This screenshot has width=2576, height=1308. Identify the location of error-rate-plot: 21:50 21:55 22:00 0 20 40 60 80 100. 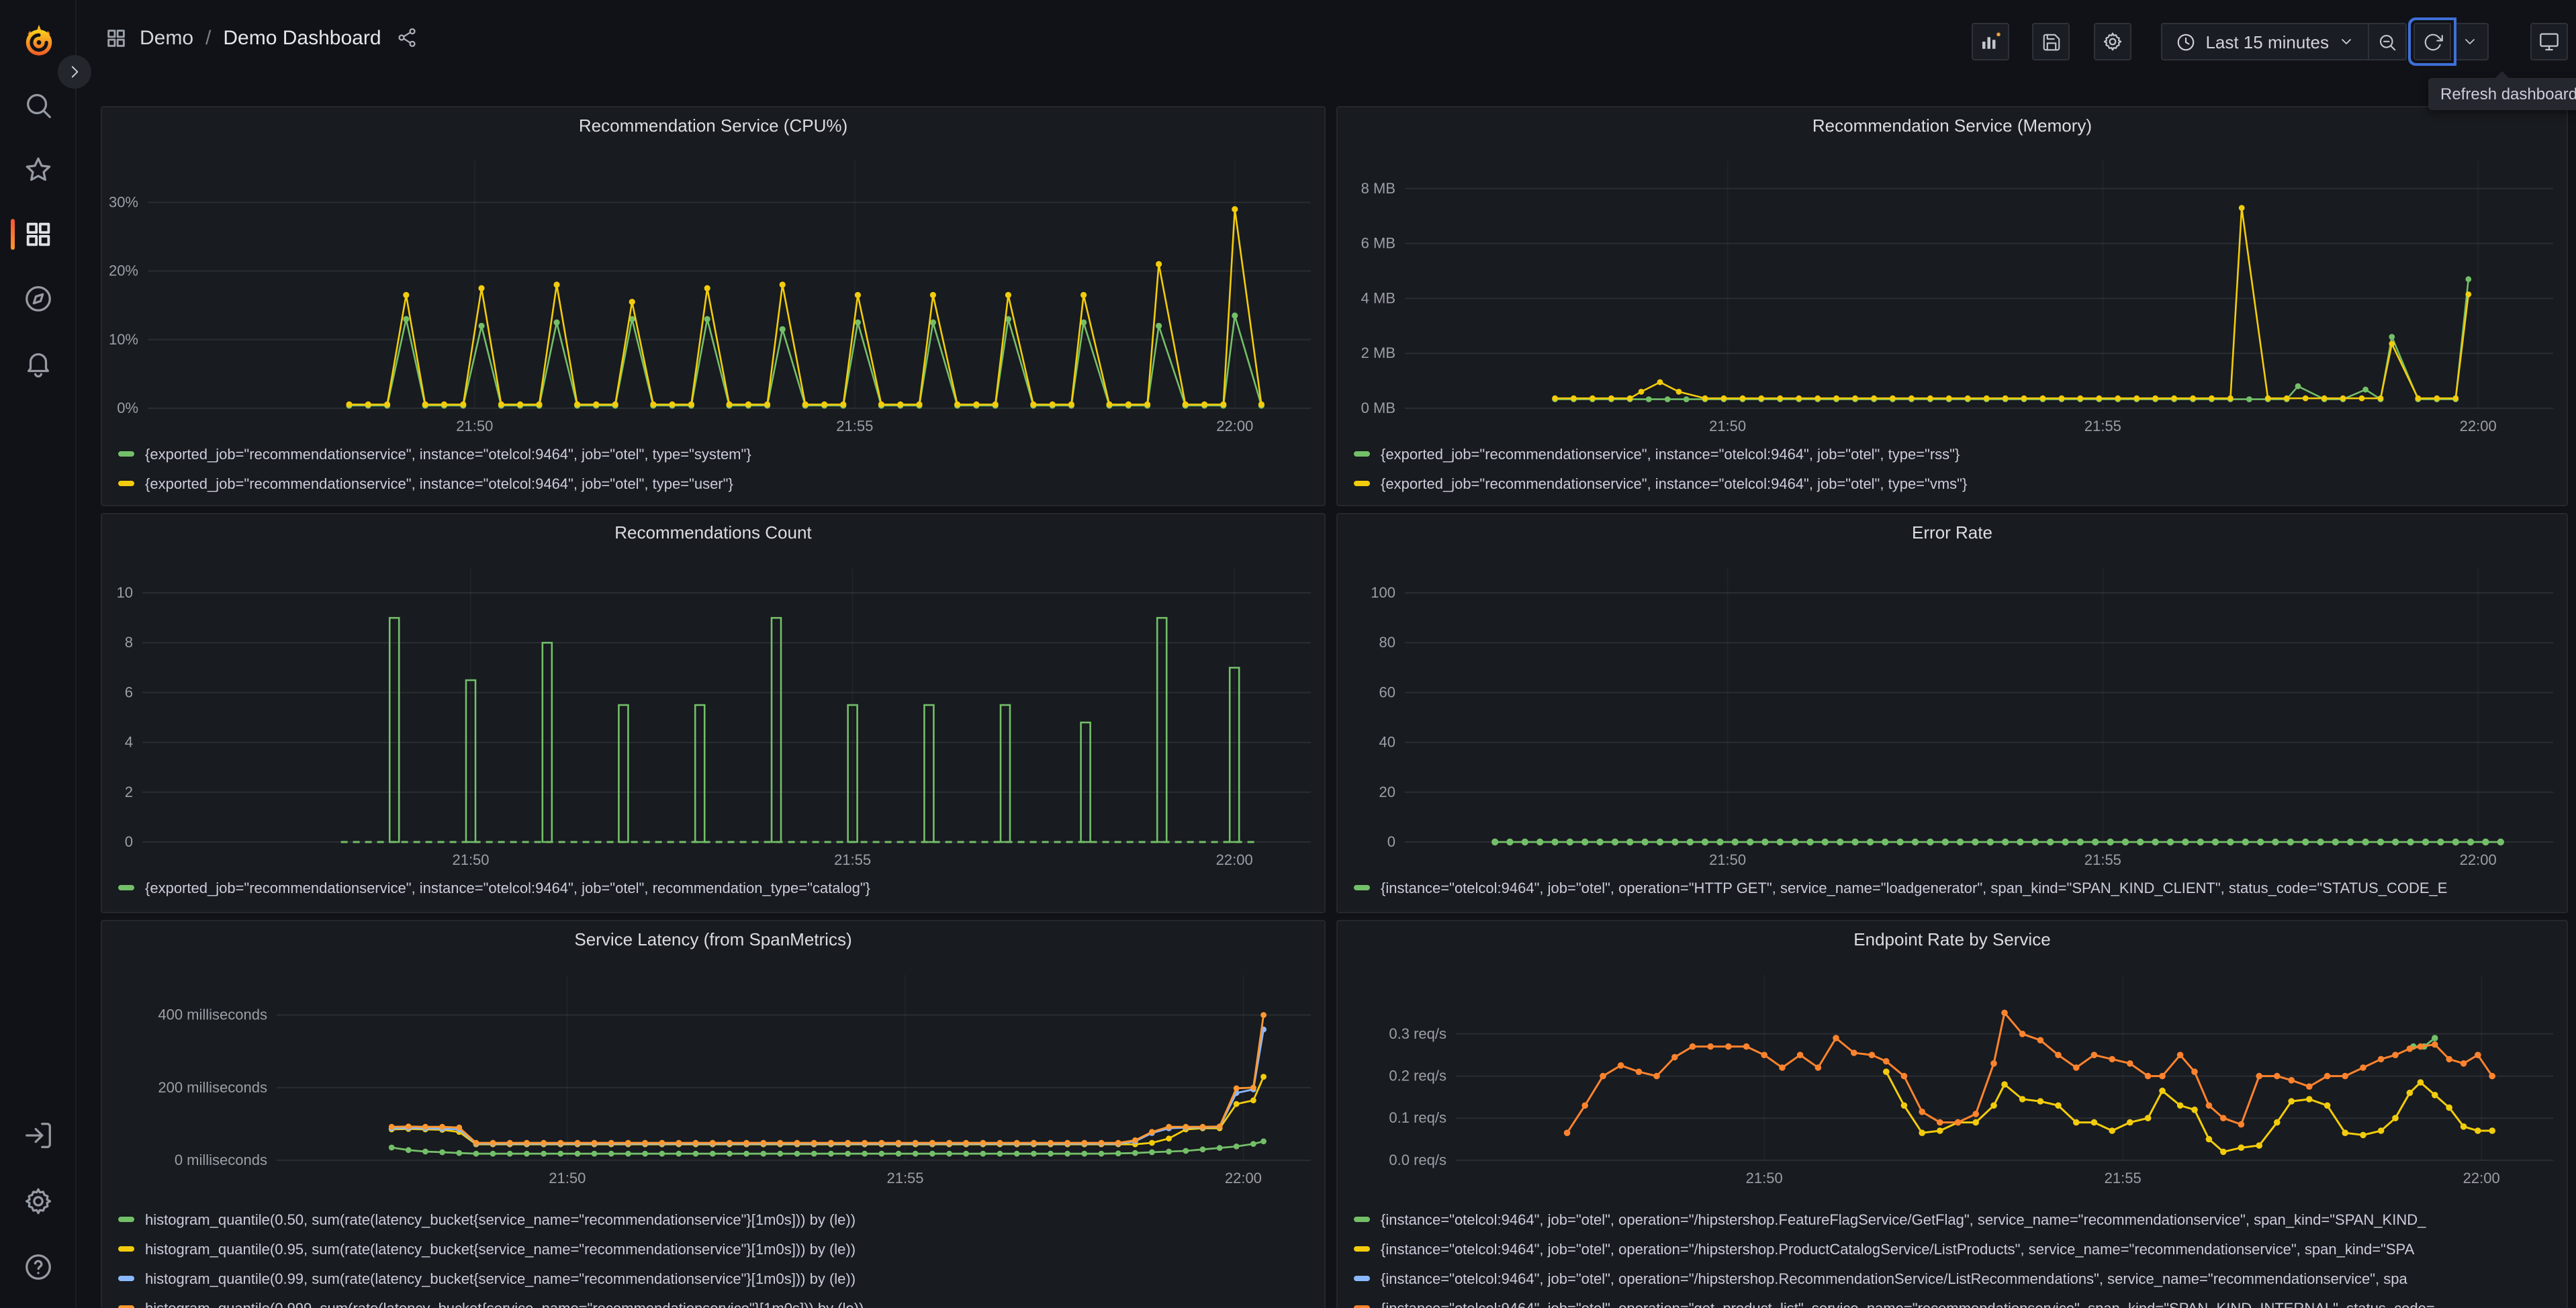
(1952, 713).